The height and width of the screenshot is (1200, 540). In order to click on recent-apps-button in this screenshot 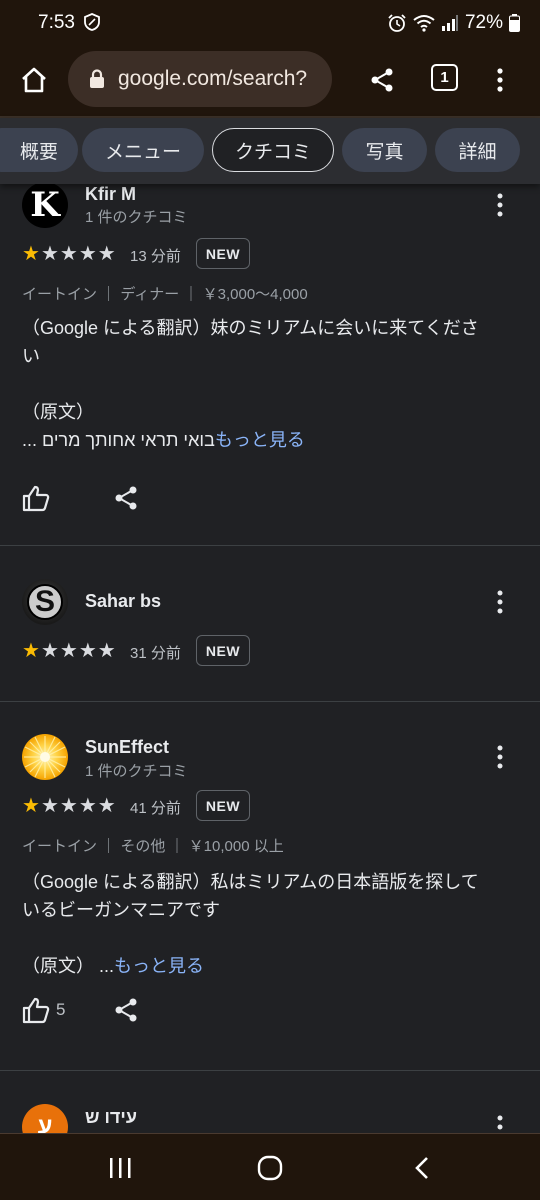, I will do `click(120, 1168)`.